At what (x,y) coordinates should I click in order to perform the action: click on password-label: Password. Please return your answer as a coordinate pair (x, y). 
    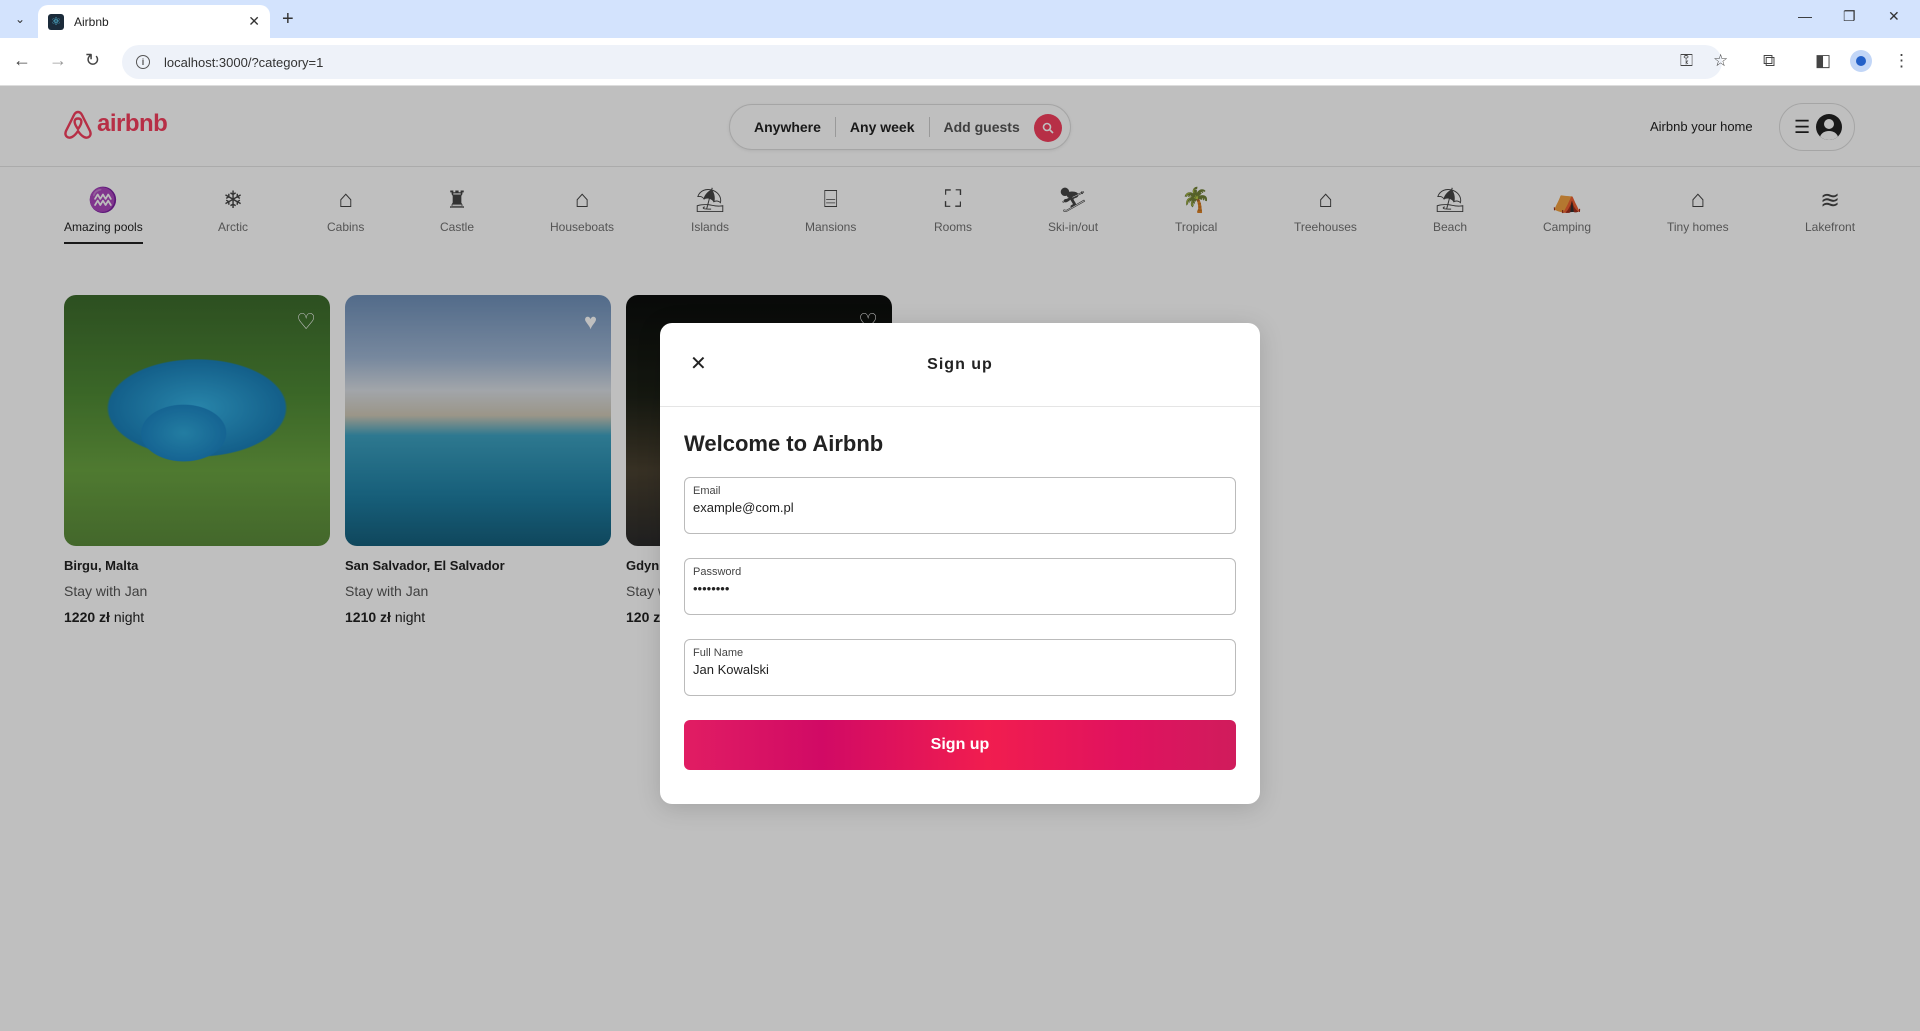
    Looking at the image, I should click on (717, 572).